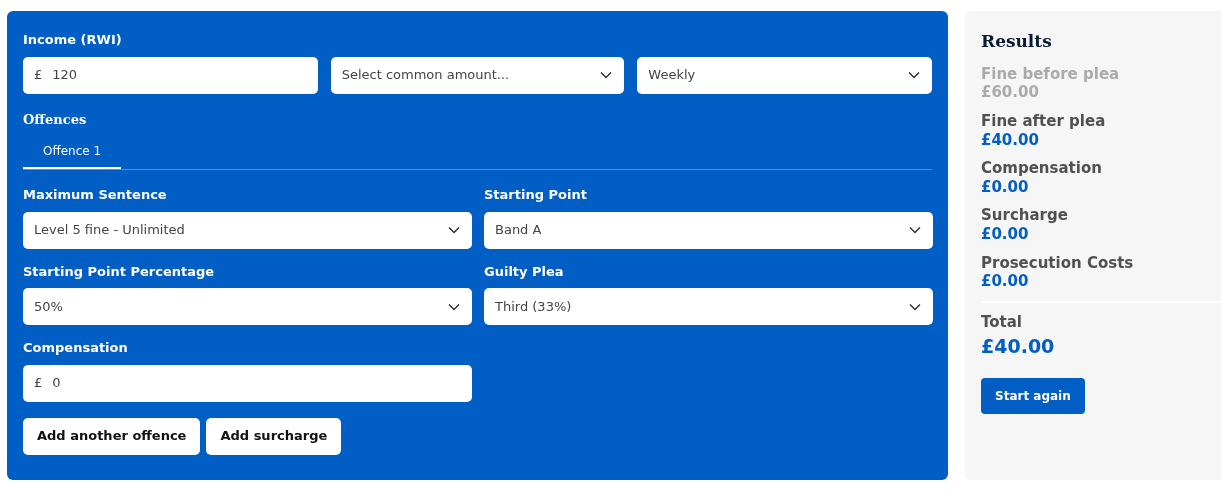  I want to click on action-button: Add surcharge, so click(274, 436).